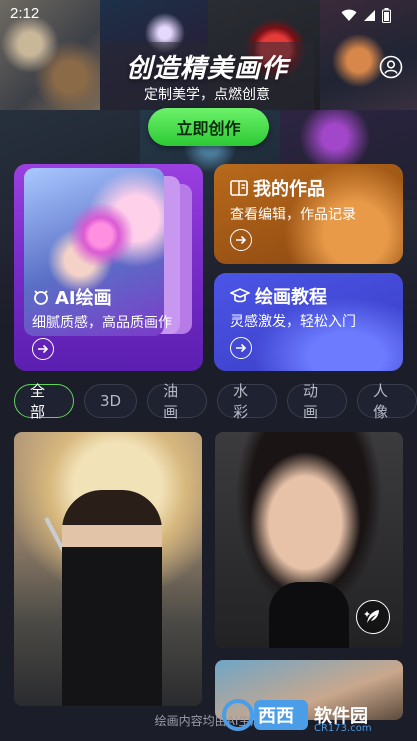 The image size is (417, 741). I want to click on tutorial-card-desc: 灵感激发，轻松入门, so click(293, 322).